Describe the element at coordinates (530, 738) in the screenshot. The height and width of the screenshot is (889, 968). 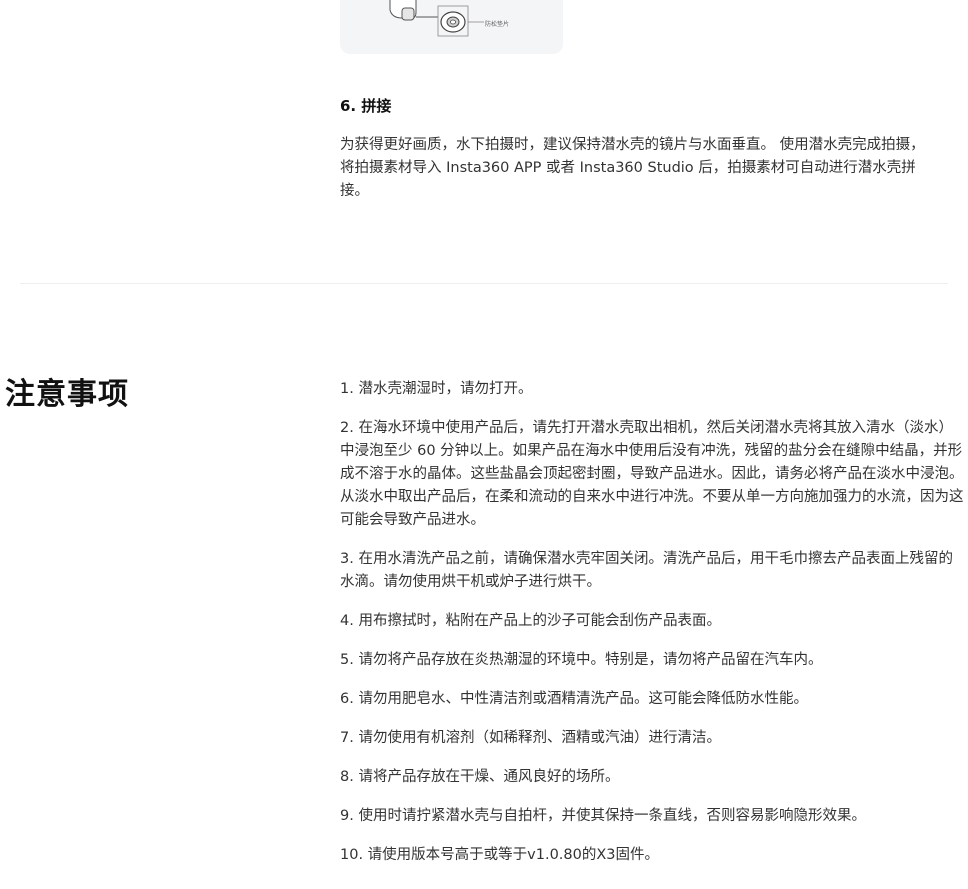
I see `list-item: 7. 请勿使用有机溶剂（如稀释剂、酒精或汽油）进行清洁。` at that location.